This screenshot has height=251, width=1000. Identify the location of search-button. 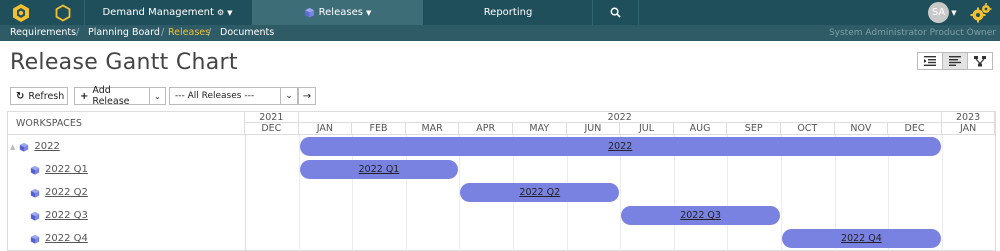
(615, 12).